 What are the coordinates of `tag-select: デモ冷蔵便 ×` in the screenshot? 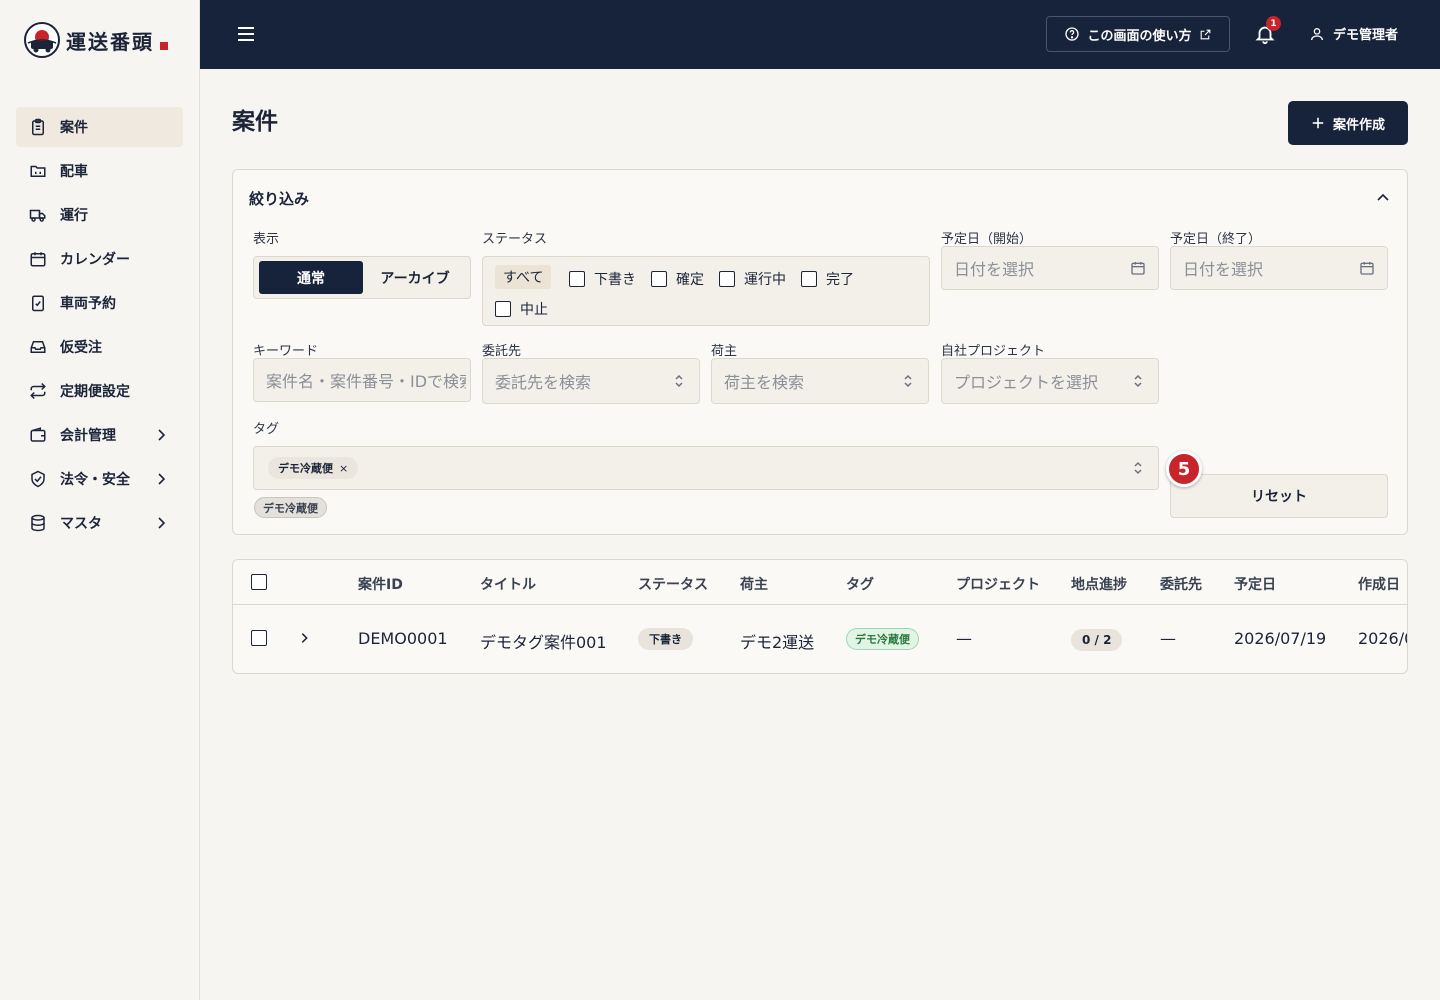 It's located at (706, 468).